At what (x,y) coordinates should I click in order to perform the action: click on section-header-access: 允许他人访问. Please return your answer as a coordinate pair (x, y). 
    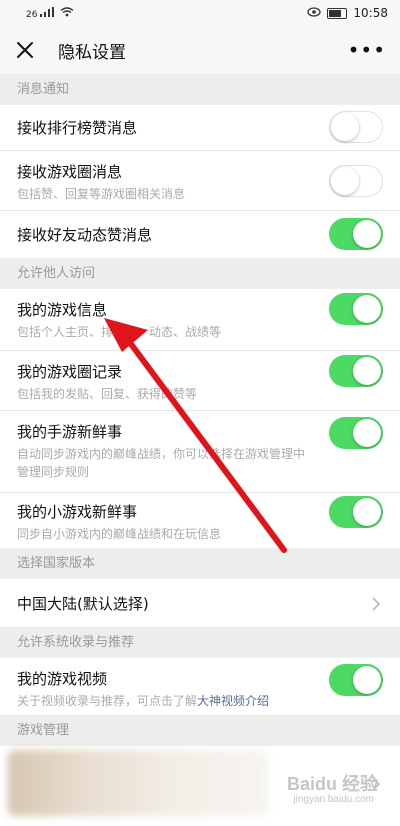
    Looking at the image, I should click on (200, 273).